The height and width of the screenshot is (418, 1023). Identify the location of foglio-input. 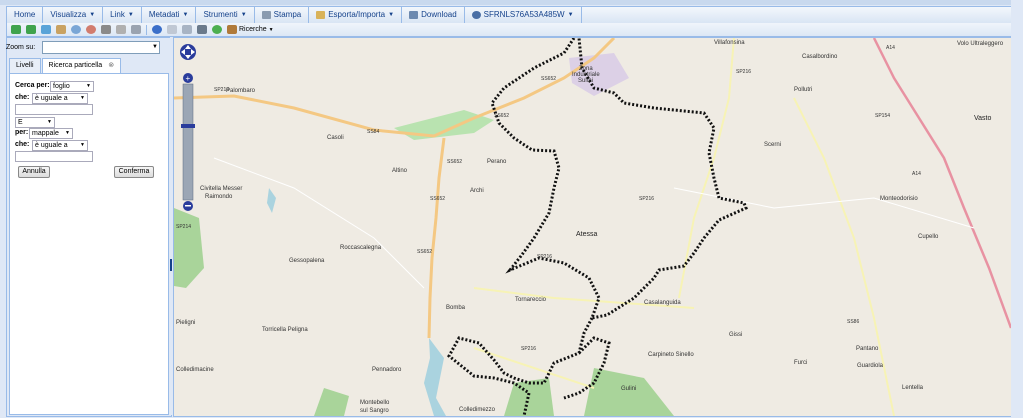
(54, 109).